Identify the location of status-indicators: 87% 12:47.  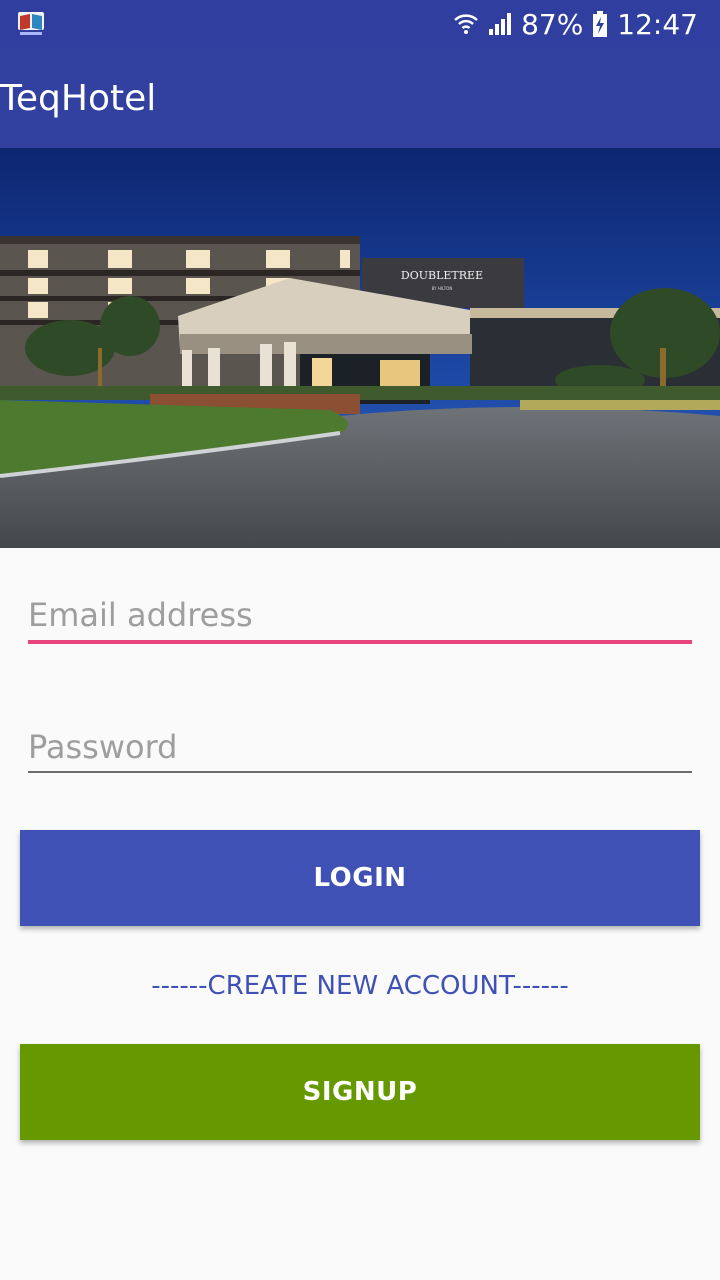
(575, 24).